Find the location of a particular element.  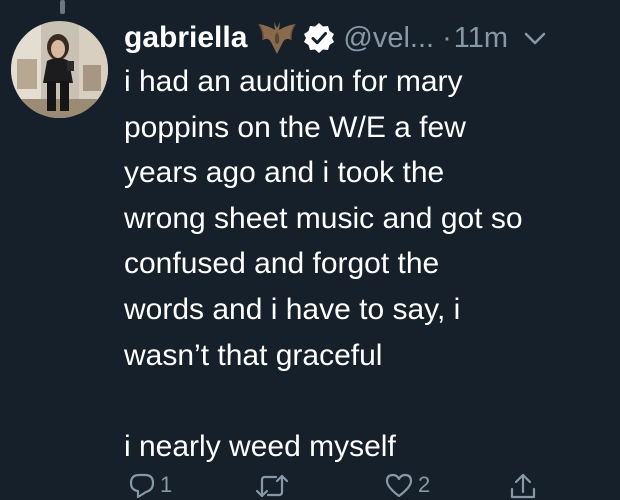

like-button: 2 is located at coordinates (407, 485).